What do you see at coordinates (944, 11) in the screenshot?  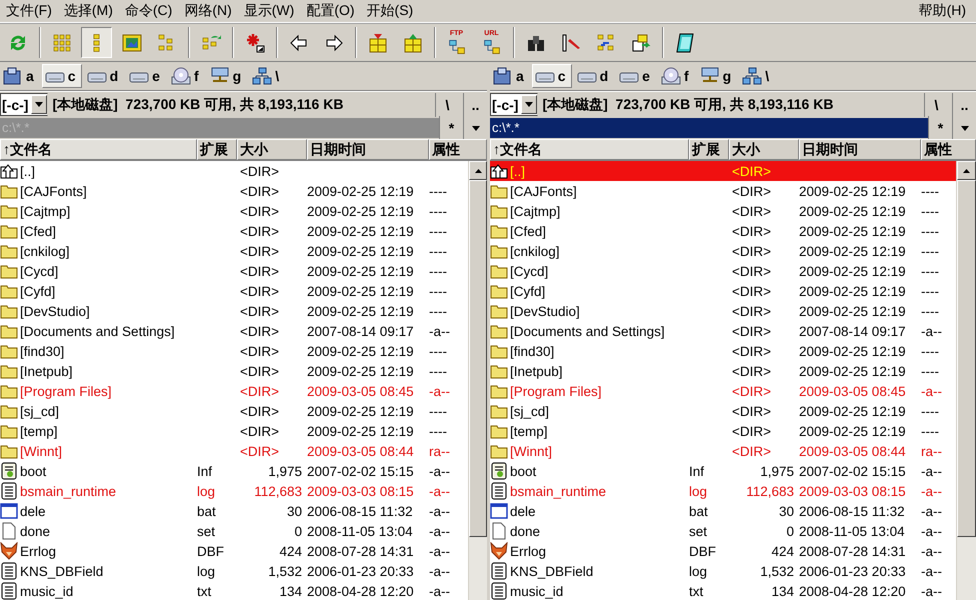 I see `menu-item: 帮助(H)` at bounding box center [944, 11].